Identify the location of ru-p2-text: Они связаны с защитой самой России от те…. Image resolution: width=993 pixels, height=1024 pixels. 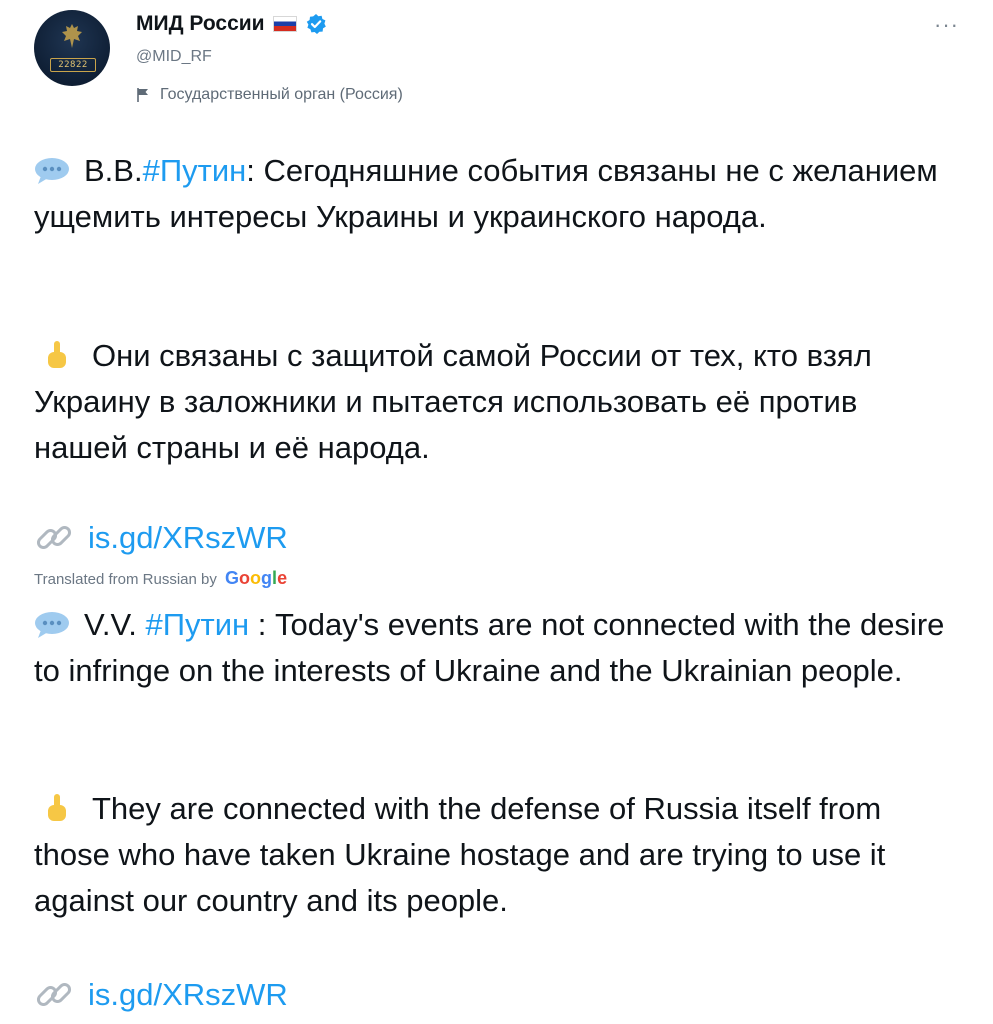
(453, 401).